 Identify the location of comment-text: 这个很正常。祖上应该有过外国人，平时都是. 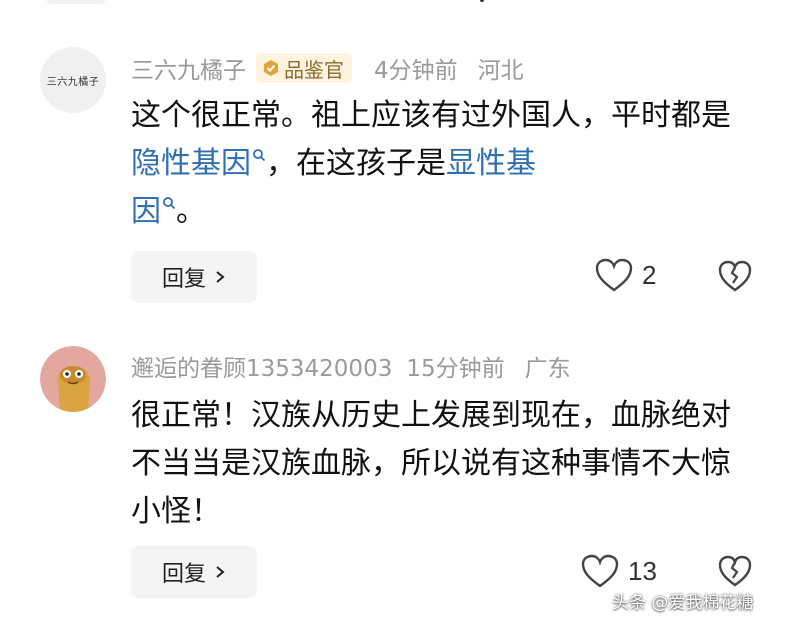
(431, 115).